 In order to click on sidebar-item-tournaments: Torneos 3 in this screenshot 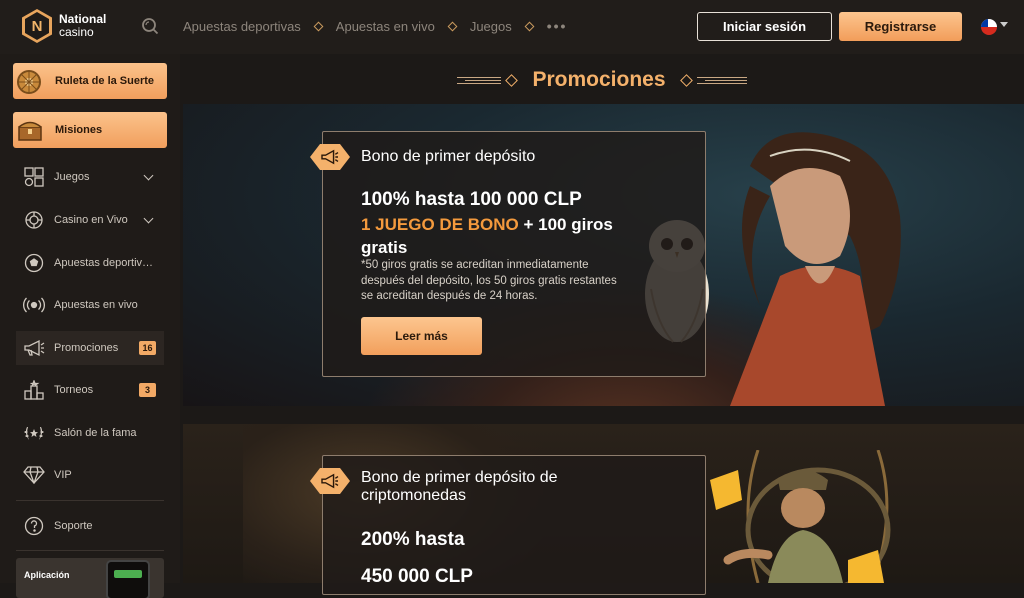, I will do `click(90, 390)`.